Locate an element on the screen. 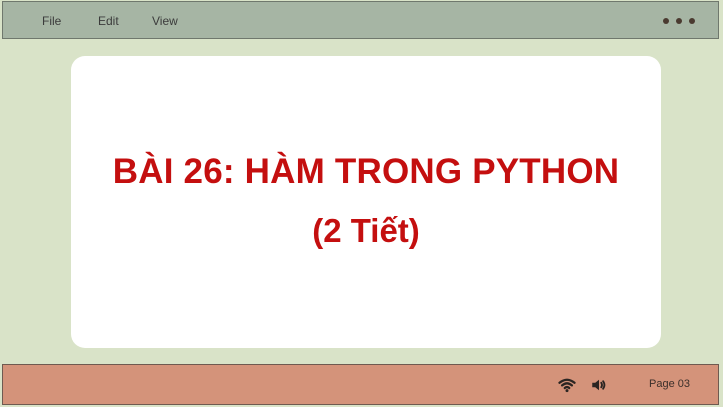 Image resolution: width=723 pixels, height=407 pixels. more-dots-icon is located at coordinates (679, 21).